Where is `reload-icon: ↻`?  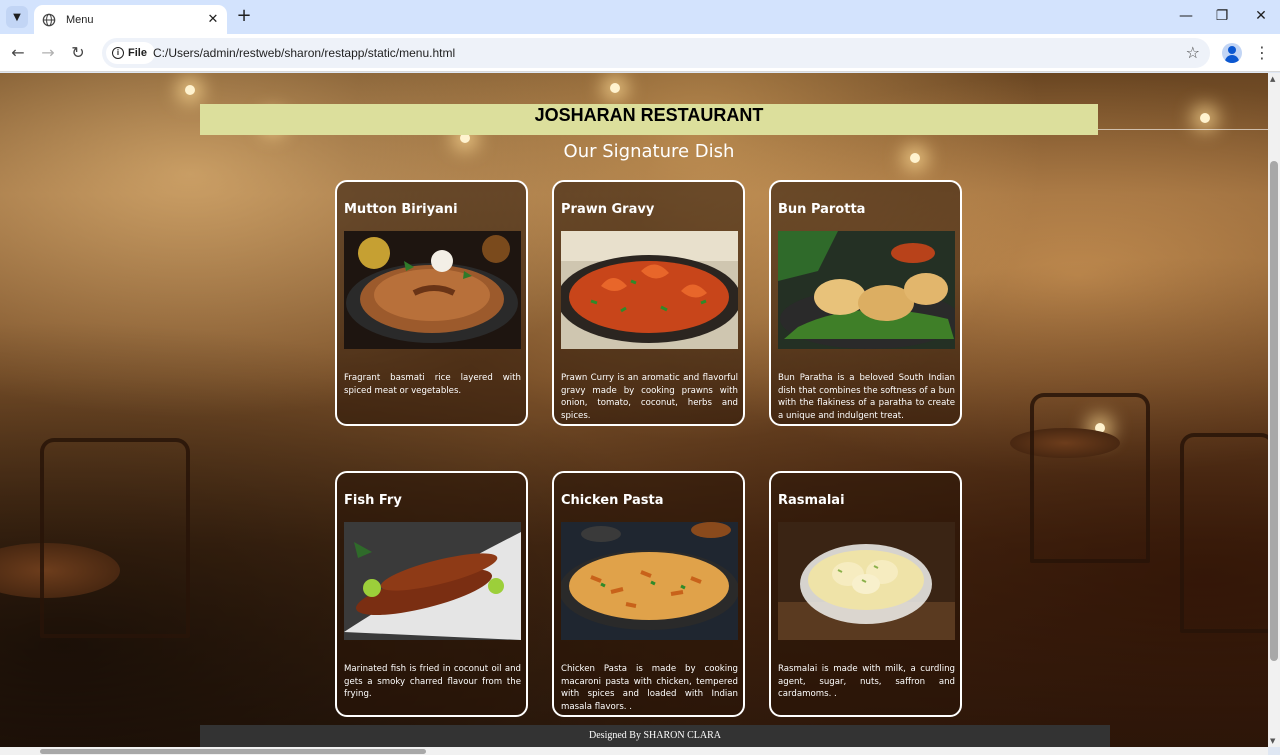
reload-icon: ↻ is located at coordinates (78, 52).